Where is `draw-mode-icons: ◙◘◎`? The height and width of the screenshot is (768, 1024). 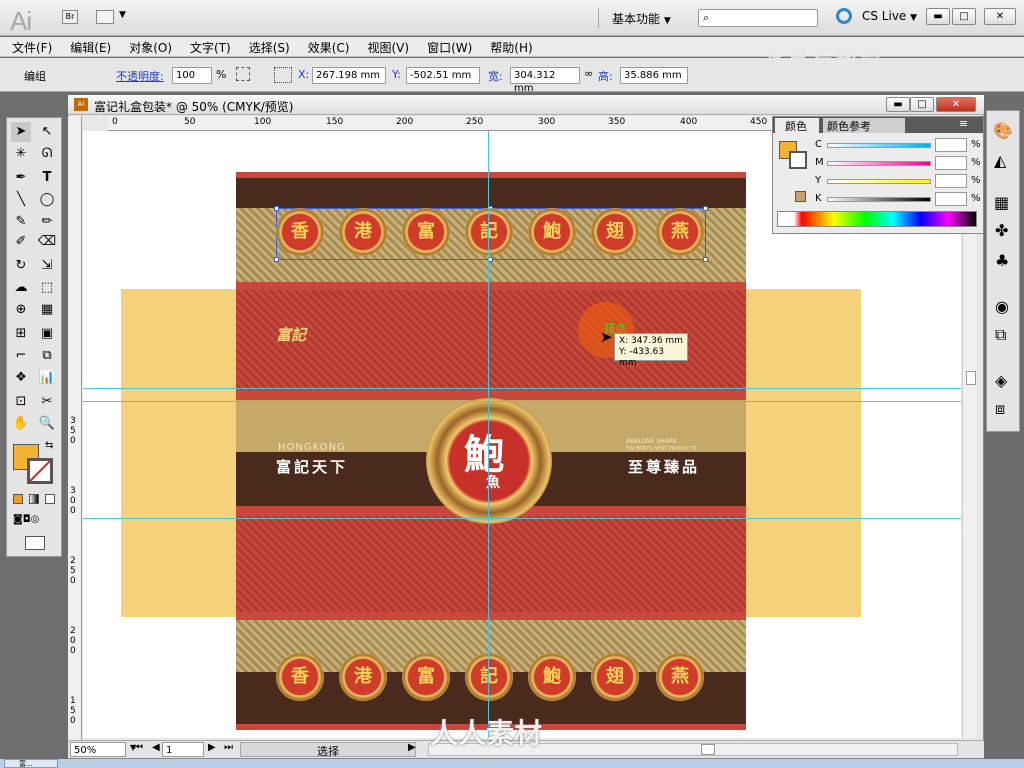
draw-mode-icons: ◙◘◎ is located at coordinates (33, 521).